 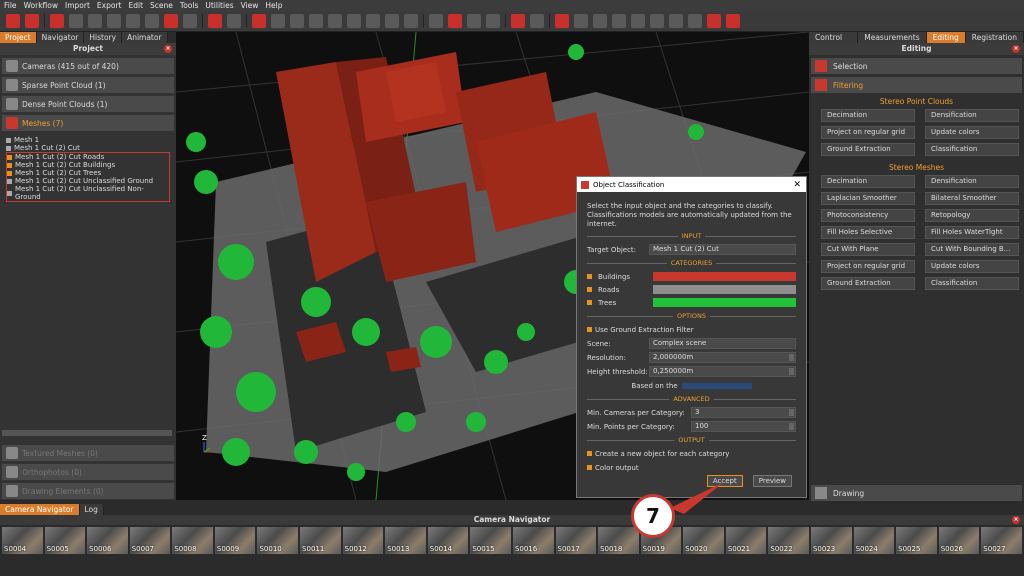 What do you see at coordinates (972, 181) in the screenshot?
I see `mesh-densification-button: Densification` at bounding box center [972, 181].